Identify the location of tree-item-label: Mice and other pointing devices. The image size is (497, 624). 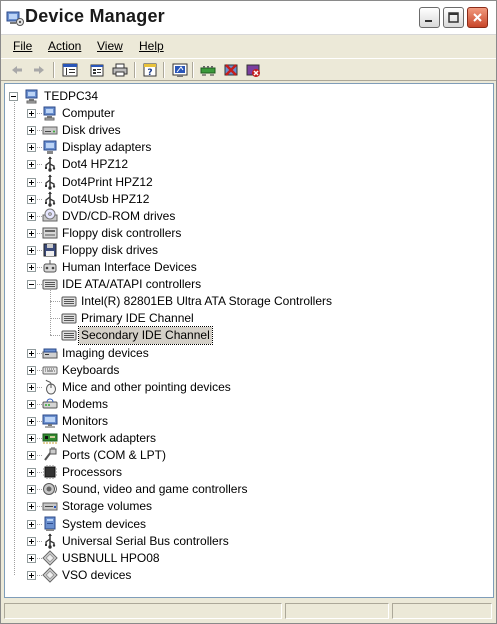
(146, 387).